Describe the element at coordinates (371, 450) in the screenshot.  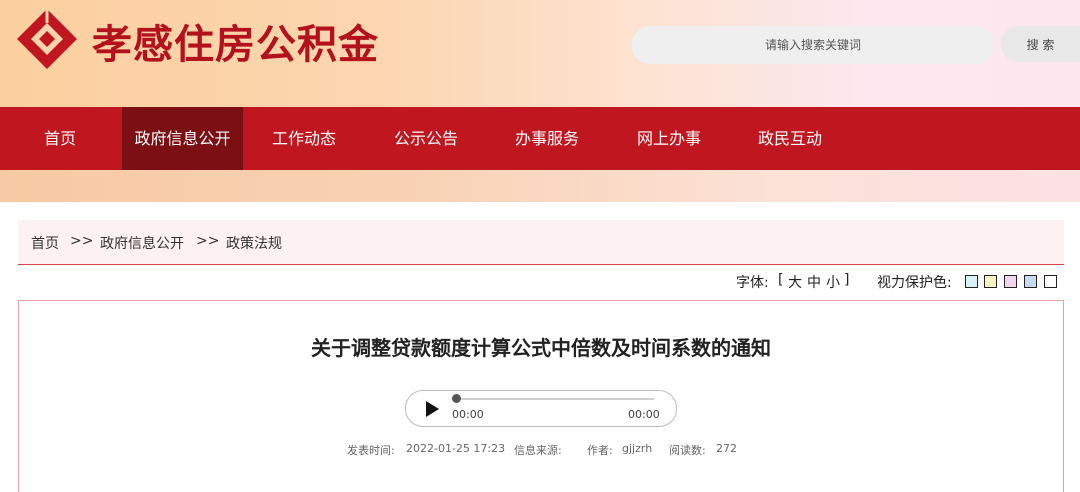
I see `publish-time-label: 发表时间:` at that location.